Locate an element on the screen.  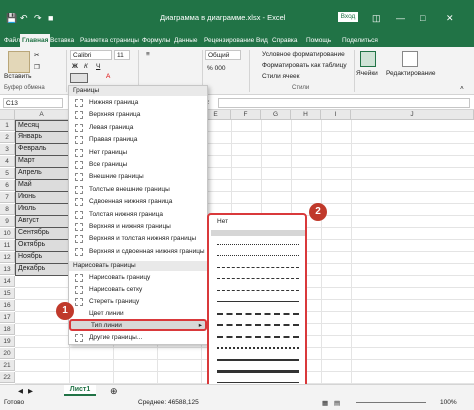
row-header: 14 is located at coordinates (7, 281).